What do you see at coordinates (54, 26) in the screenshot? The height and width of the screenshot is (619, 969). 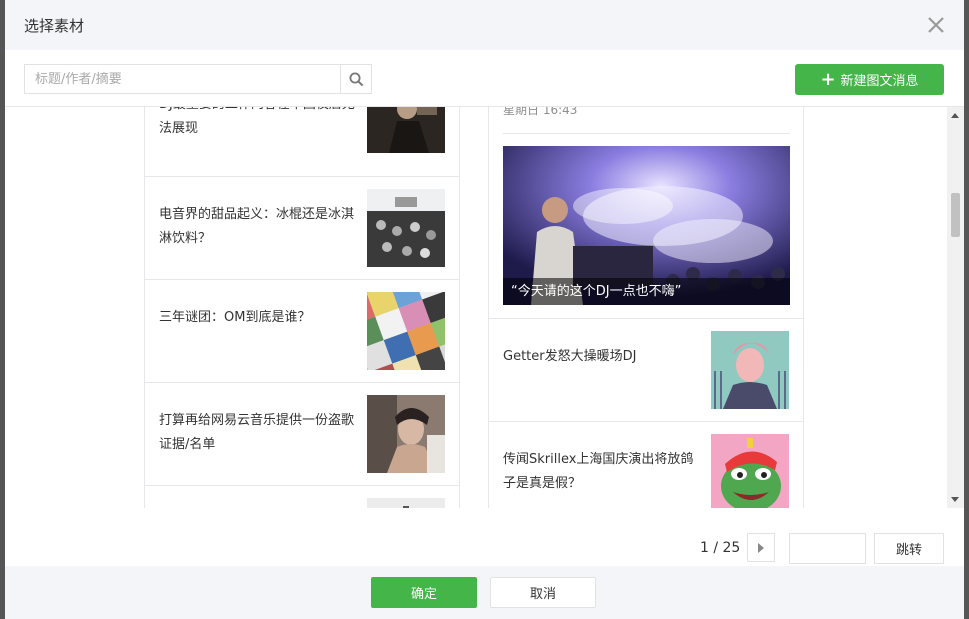 I see `dialog-title: 选择素材` at bounding box center [54, 26].